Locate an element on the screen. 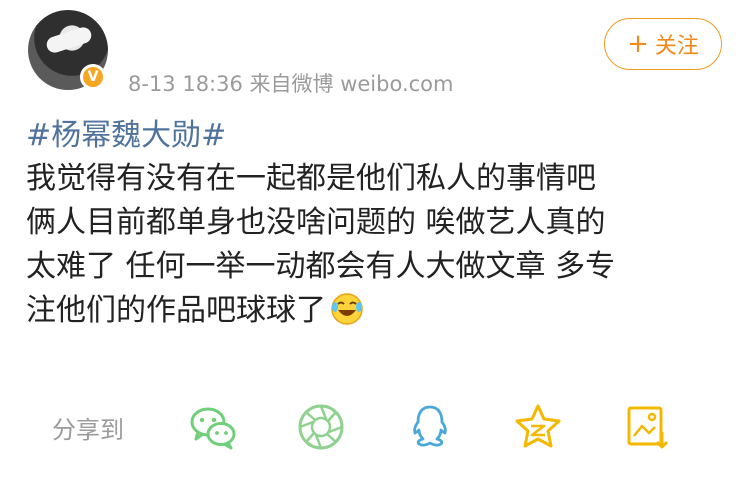 The width and height of the screenshot is (750, 484). content-line-last: 注他们的作品吧球球了 is located at coordinates (371, 311).